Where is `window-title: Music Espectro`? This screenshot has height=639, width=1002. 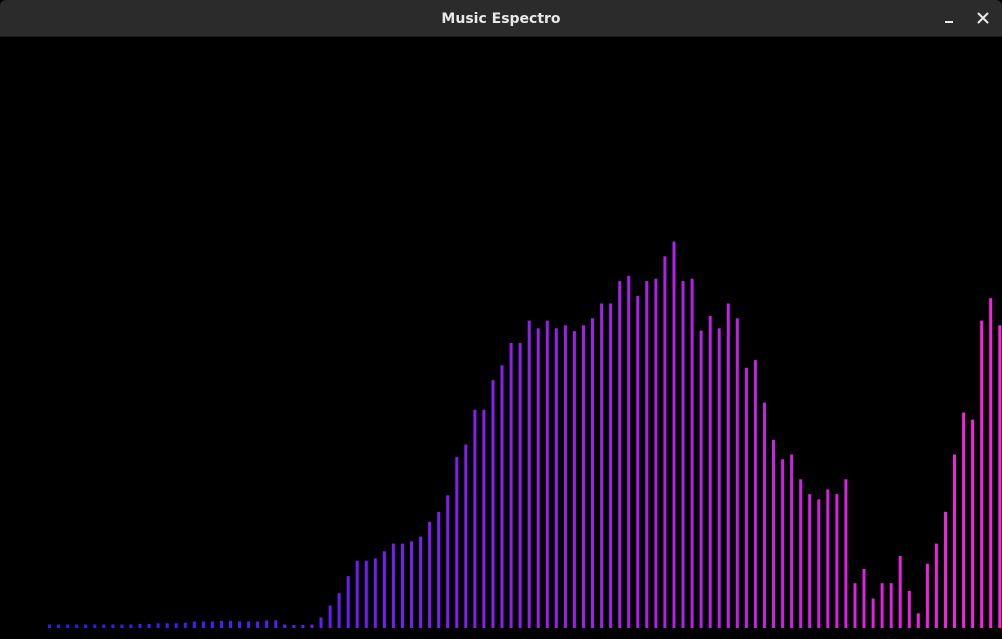 window-title: Music Espectro is located at coordinates (501, 19).